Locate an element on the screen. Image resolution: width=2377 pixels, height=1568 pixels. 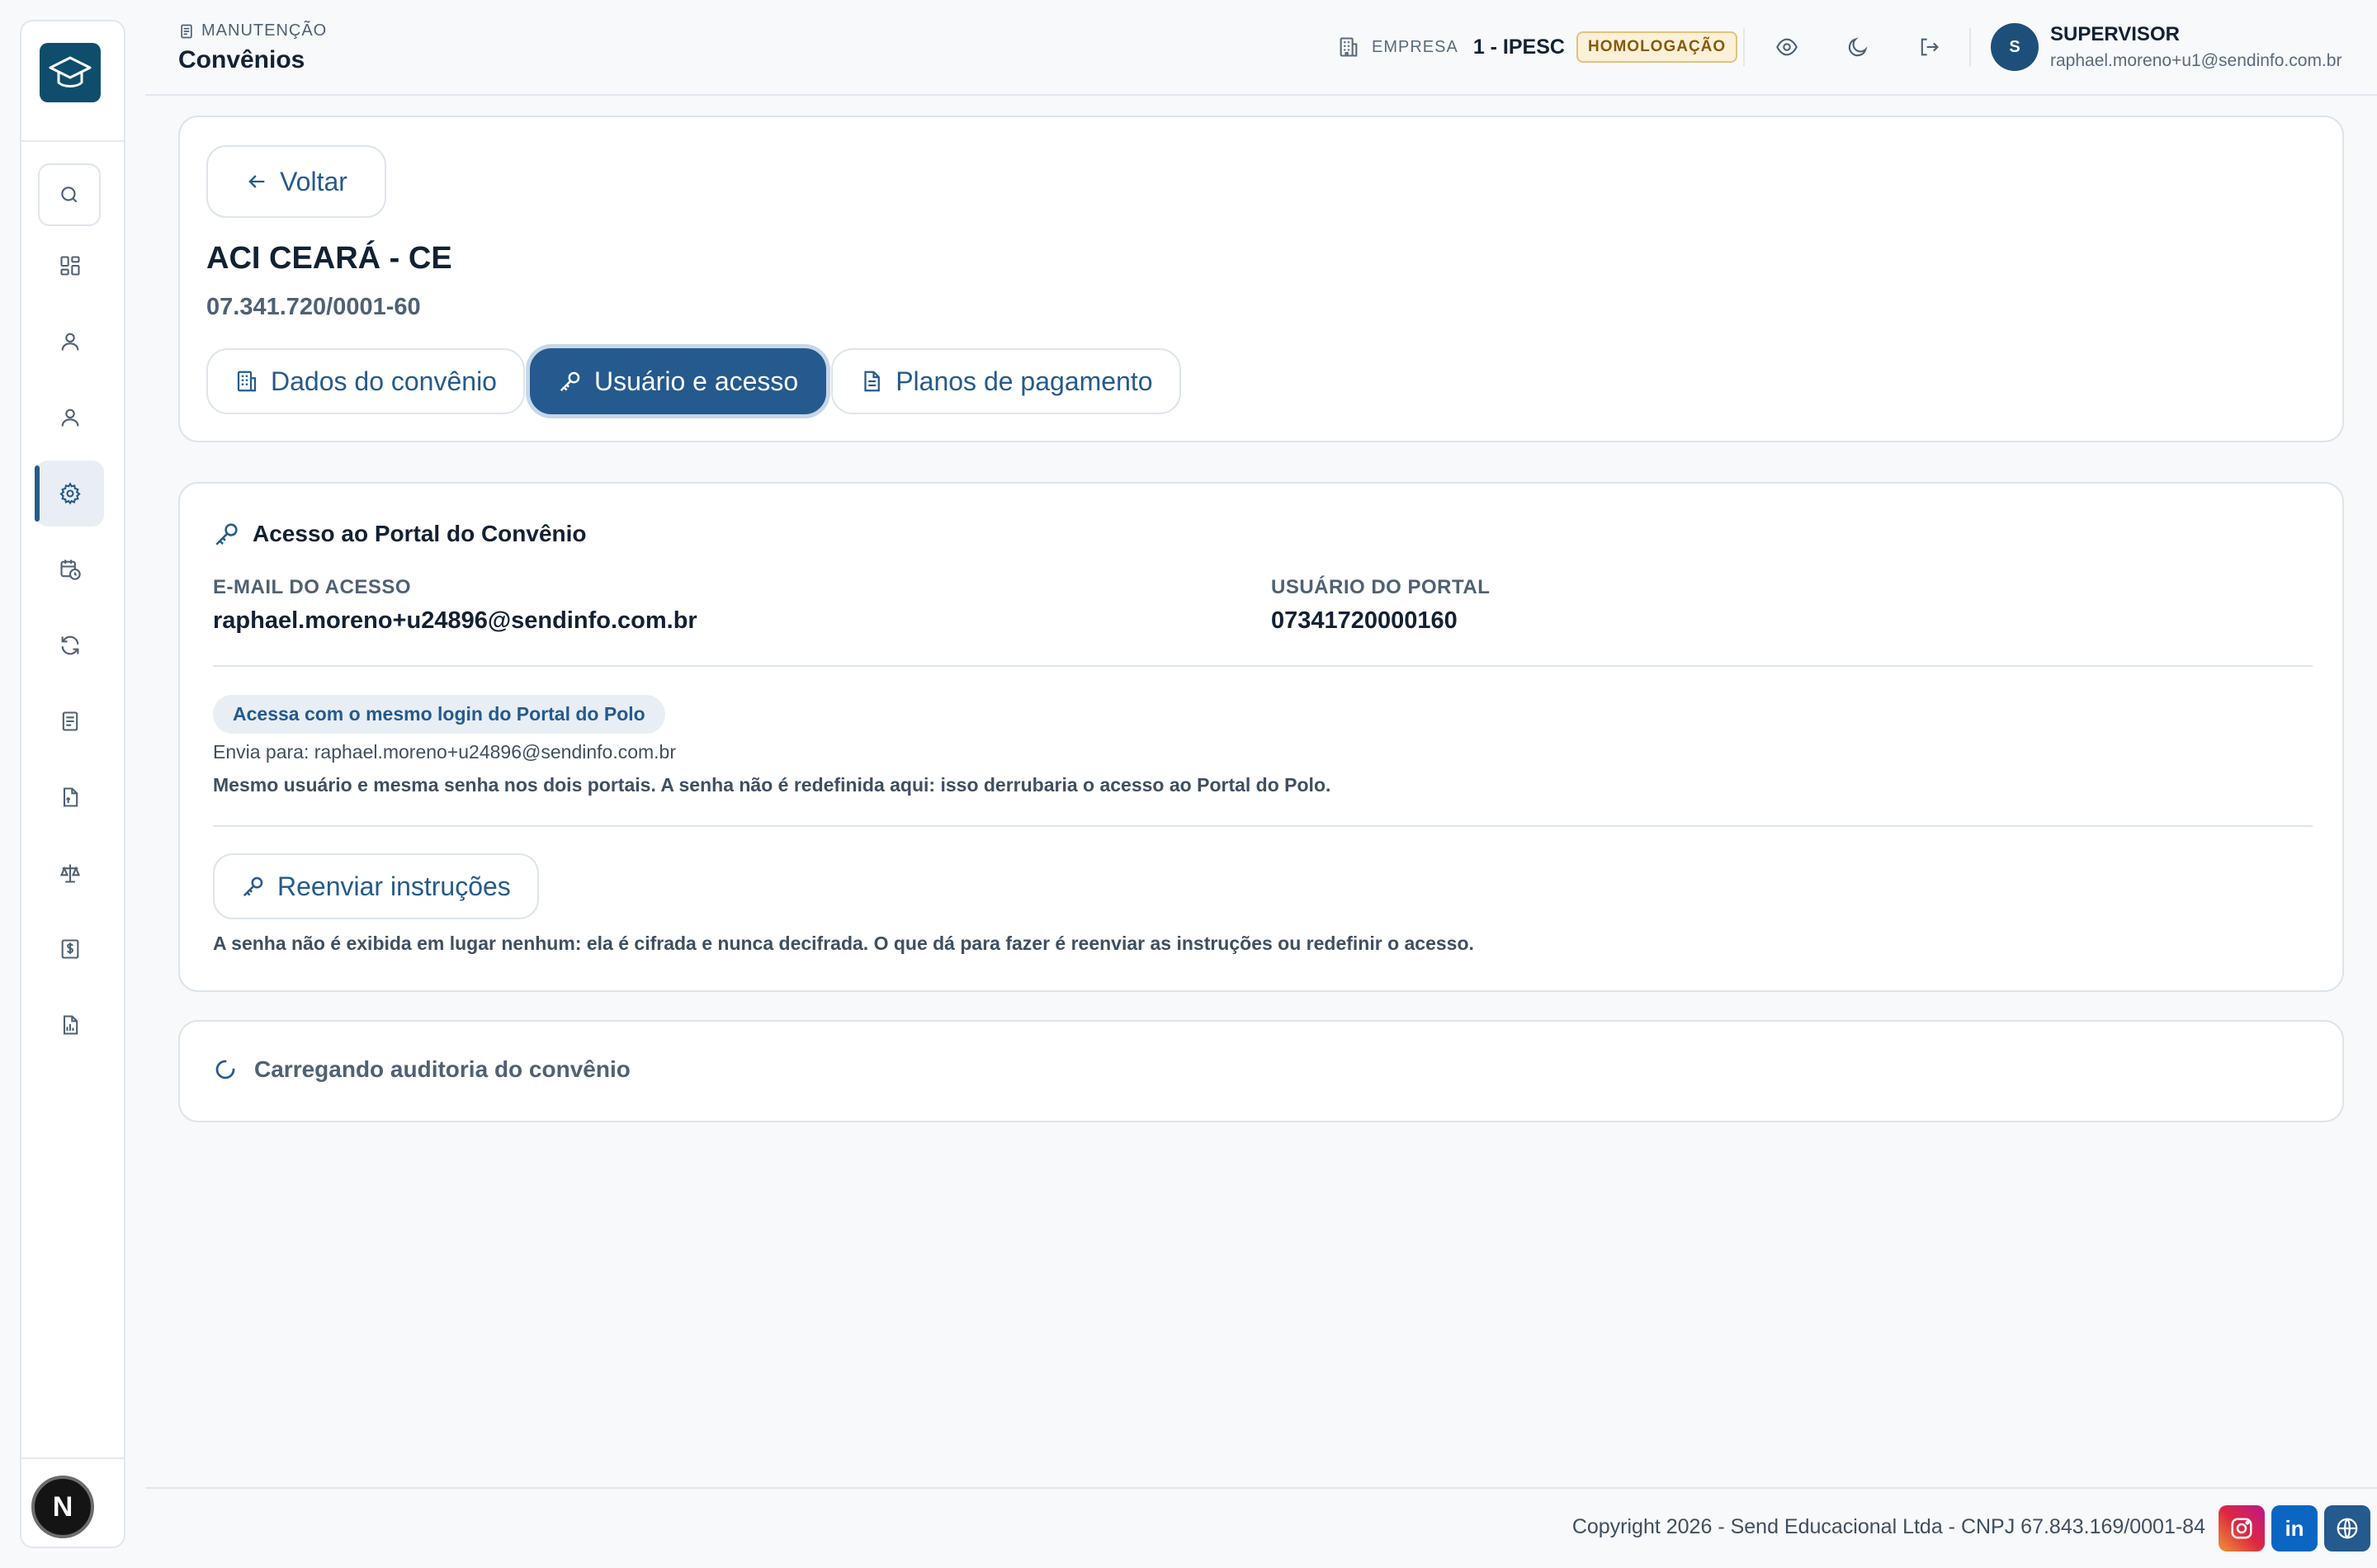
linkedin-icon: in is located at coordinates (2294, 1528).